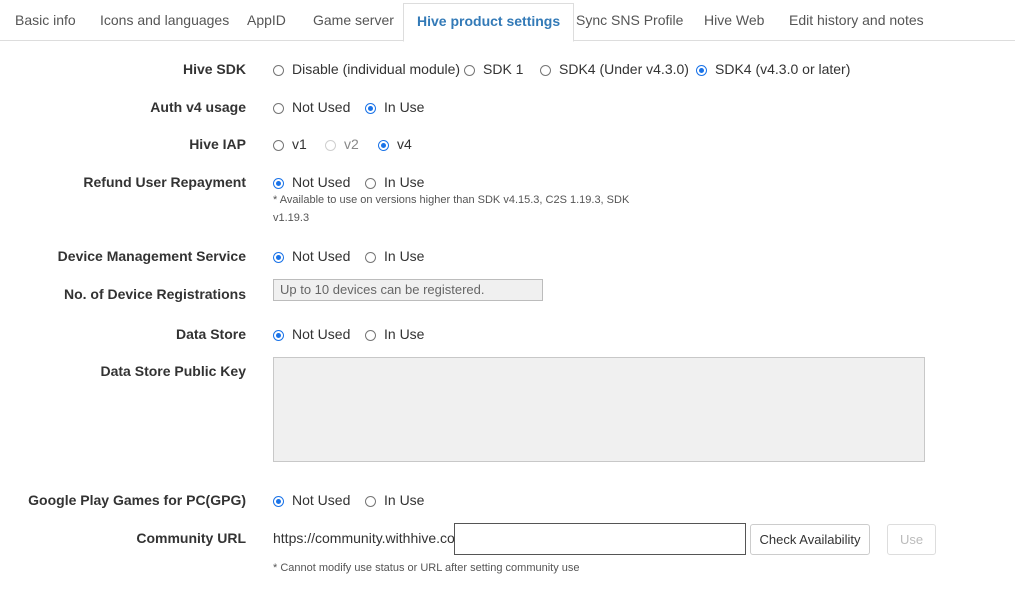  Describe the element at coordinates (290, 144) in the screenshot. I see `hive-iap-option-v1: v1` at that location.